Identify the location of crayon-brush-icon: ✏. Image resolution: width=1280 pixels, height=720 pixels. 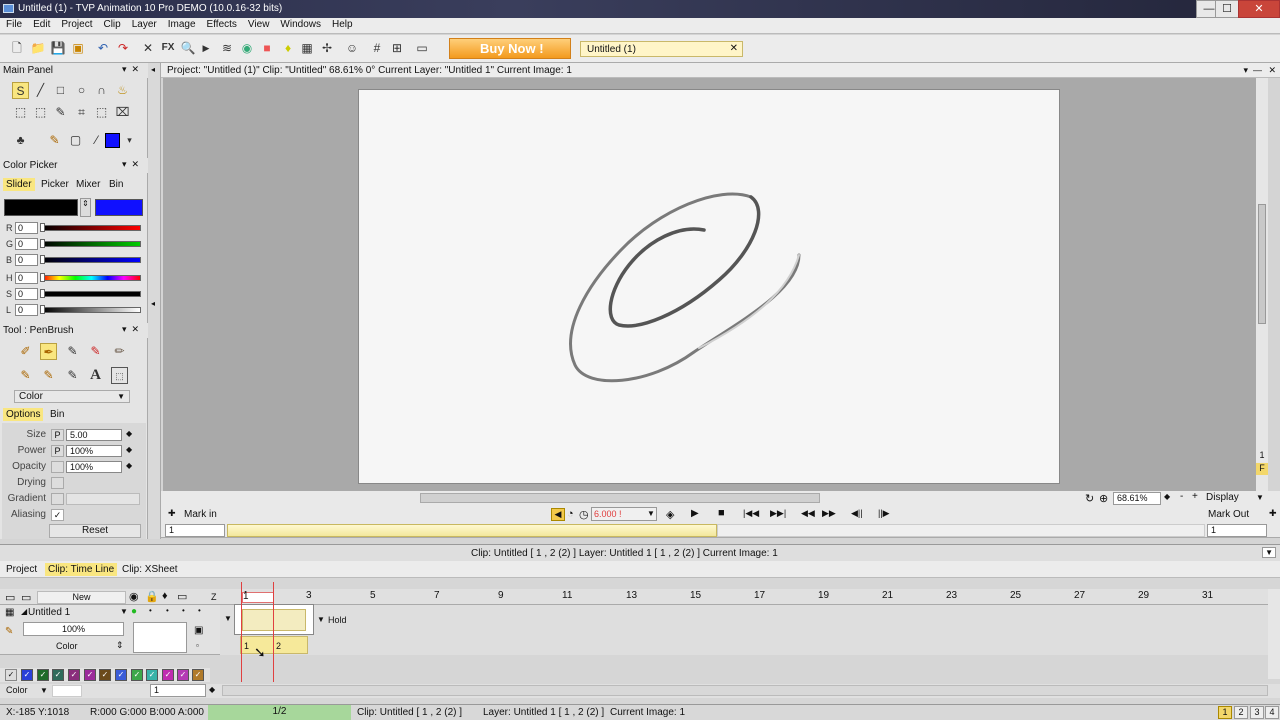
(119, 351).